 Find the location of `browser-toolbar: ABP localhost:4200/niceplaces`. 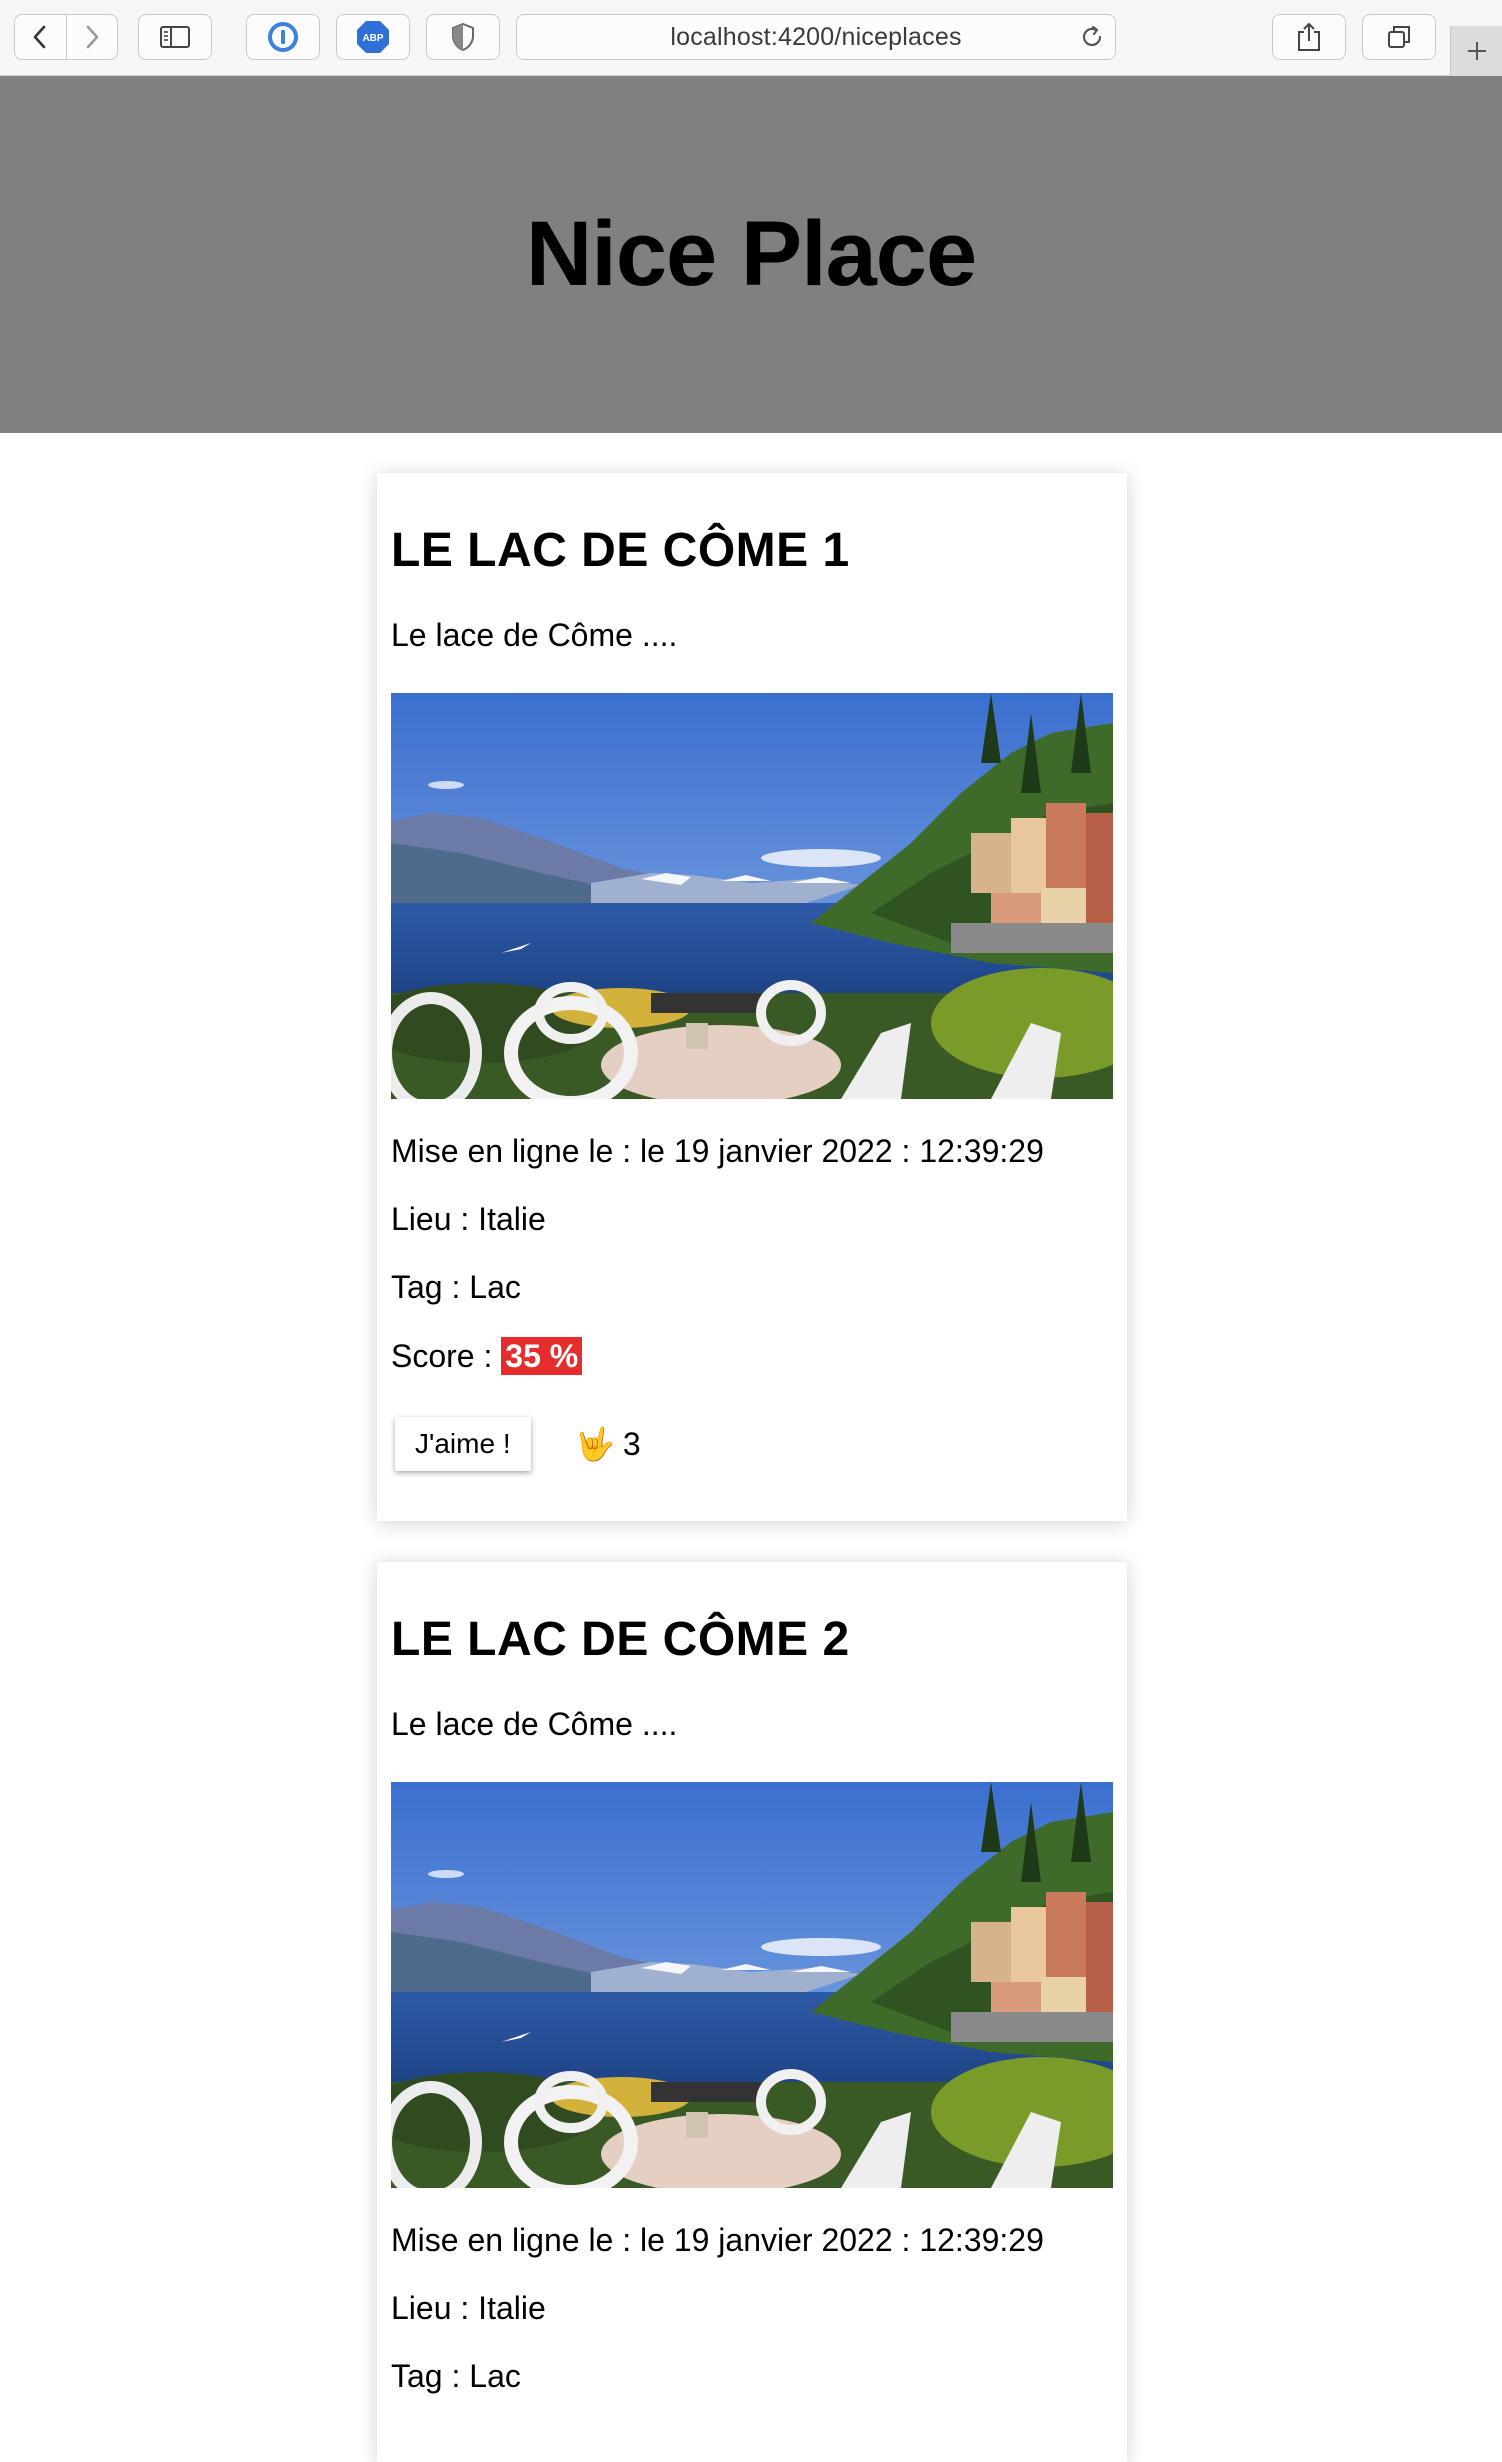

browser-toolbar: ABP localhost:4200/niceplaces is located at coordinates (751, 38).